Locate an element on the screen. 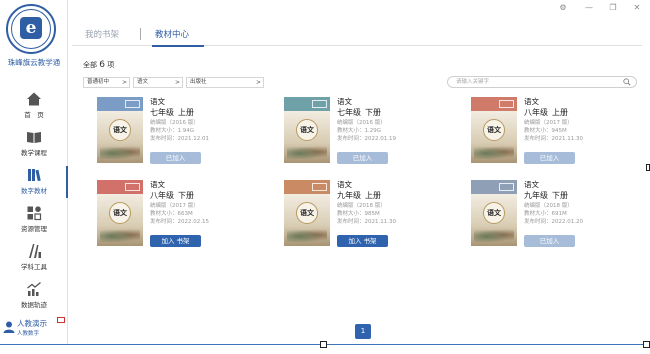 The image size is (650, 354). restore-icon: ❐ is located at coordinates (613, 8).